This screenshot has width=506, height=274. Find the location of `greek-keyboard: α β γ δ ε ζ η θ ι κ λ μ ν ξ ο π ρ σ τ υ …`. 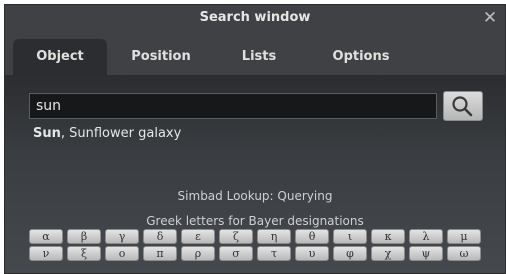

greek-keyboard: α β γ δ ε ζ η θ ι κ λ μ ν ξ ο π ρ σ τ υ … is located at coordinates (257, 246).